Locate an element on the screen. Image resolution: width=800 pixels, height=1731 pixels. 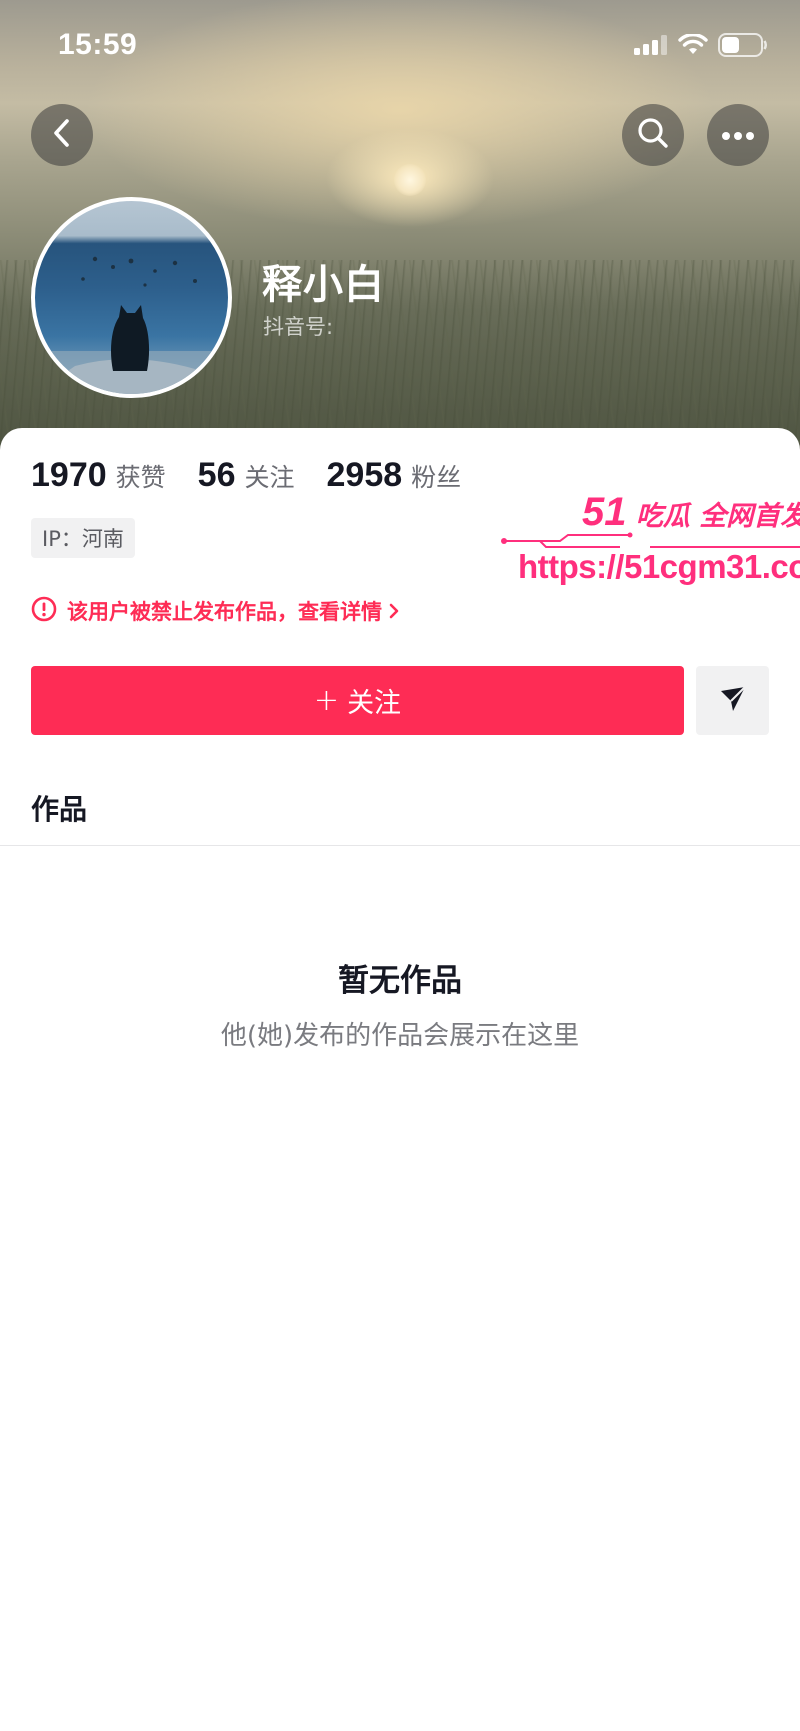
stat-following-label: 关注 is located at coordinates (269, 477).